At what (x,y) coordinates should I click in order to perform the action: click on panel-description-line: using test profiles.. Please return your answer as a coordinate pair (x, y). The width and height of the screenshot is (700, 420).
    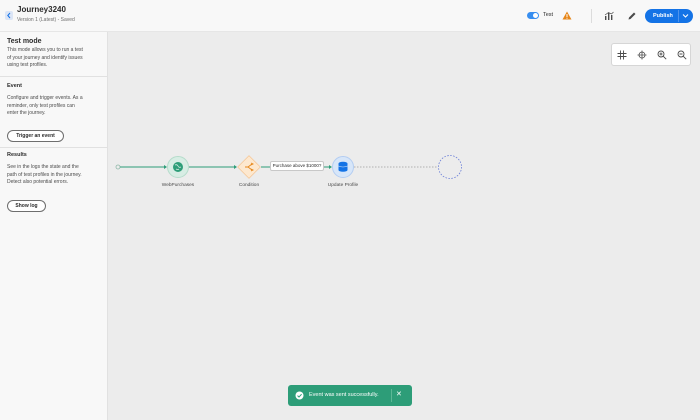
    Looking at the image, I should click on (27, 65).